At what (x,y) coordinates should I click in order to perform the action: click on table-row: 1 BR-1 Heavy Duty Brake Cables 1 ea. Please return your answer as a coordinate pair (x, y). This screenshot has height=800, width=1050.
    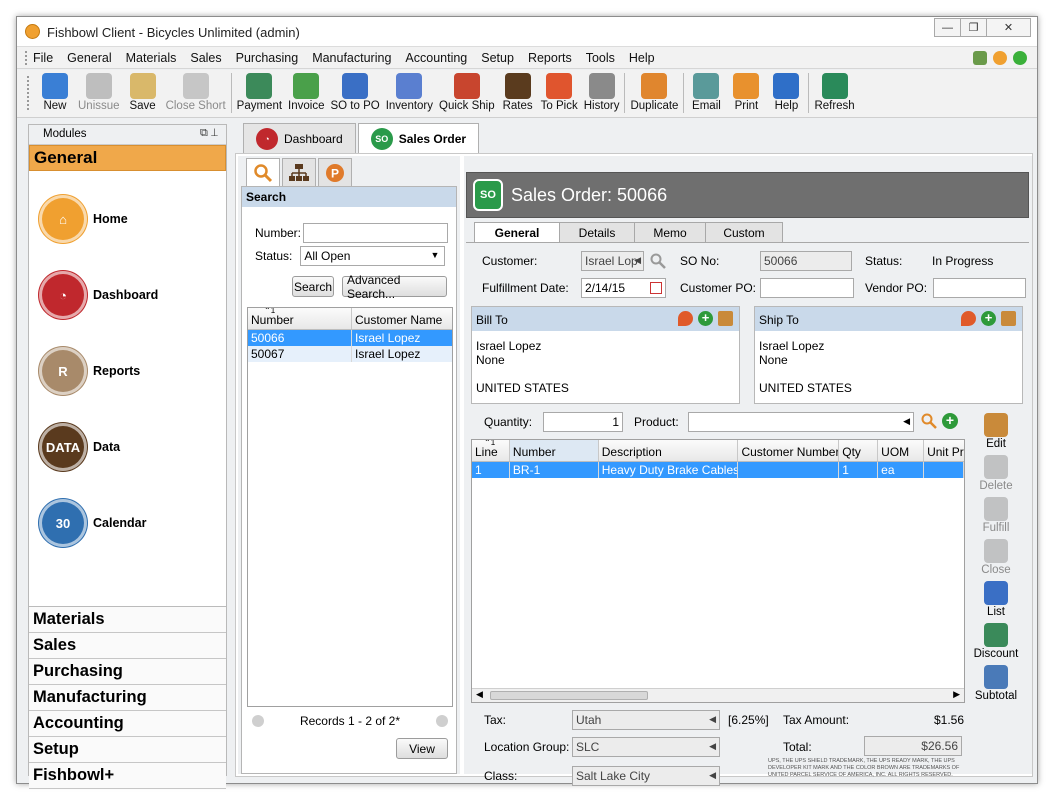
    Looking at the image, I should click on (718, 470).